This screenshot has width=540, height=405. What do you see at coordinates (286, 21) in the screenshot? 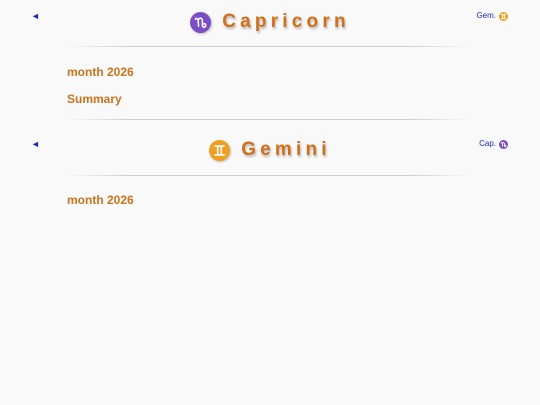
I see `sign-title: Capricorn` at bounding box center [286, 21].